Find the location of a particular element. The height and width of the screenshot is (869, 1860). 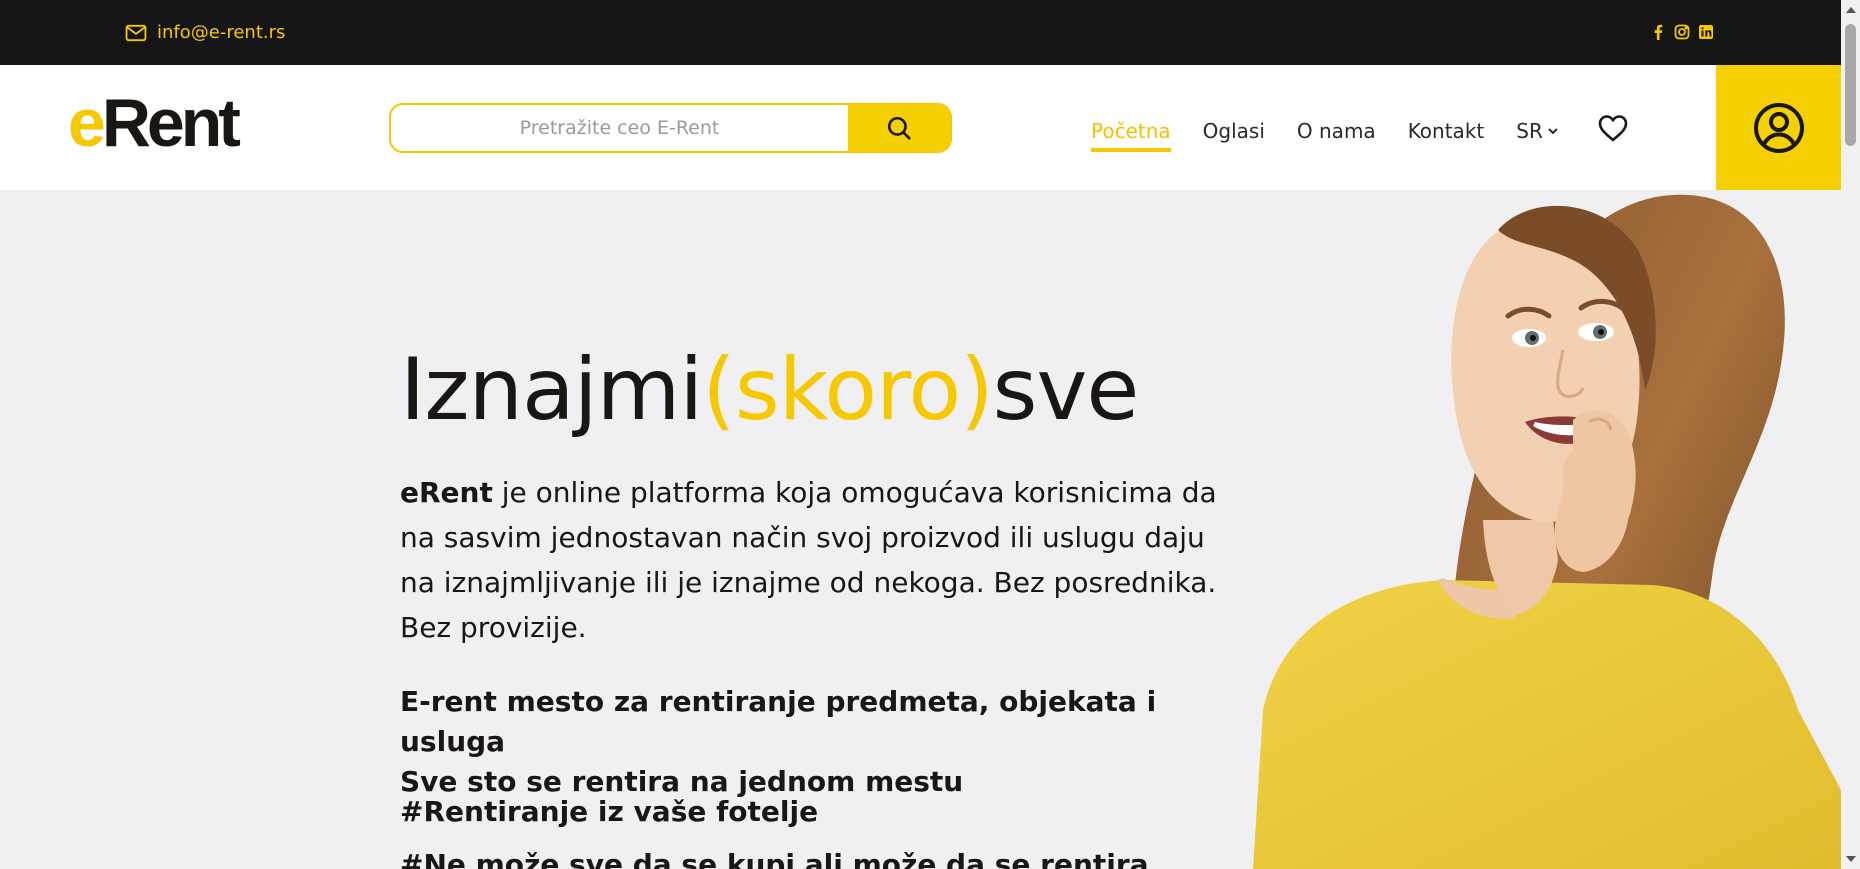

language-label: SR is located at coordinates (1529, 130).